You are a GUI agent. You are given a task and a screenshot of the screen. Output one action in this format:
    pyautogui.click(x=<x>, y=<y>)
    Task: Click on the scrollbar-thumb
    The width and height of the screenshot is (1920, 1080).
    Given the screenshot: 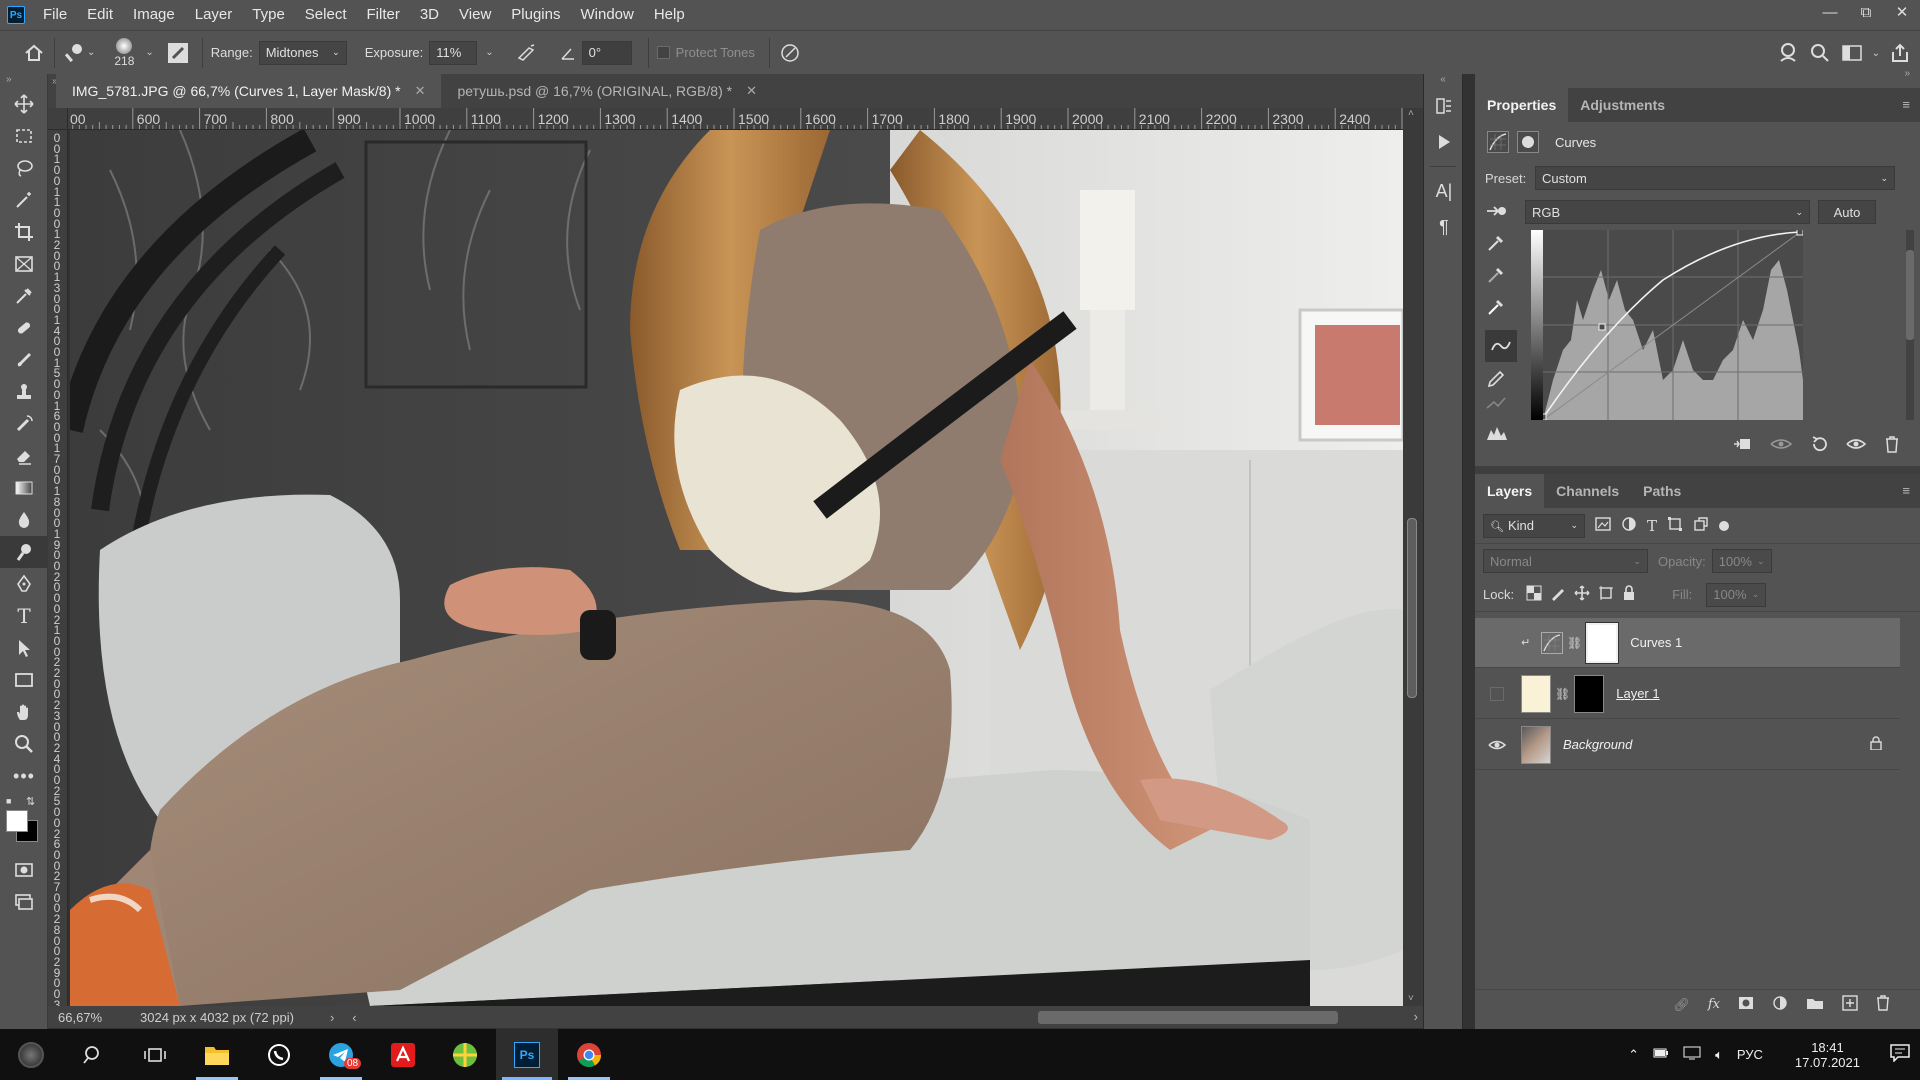 What is the action you would take?
    pyautogui.click(x=1188, y=1017)
    